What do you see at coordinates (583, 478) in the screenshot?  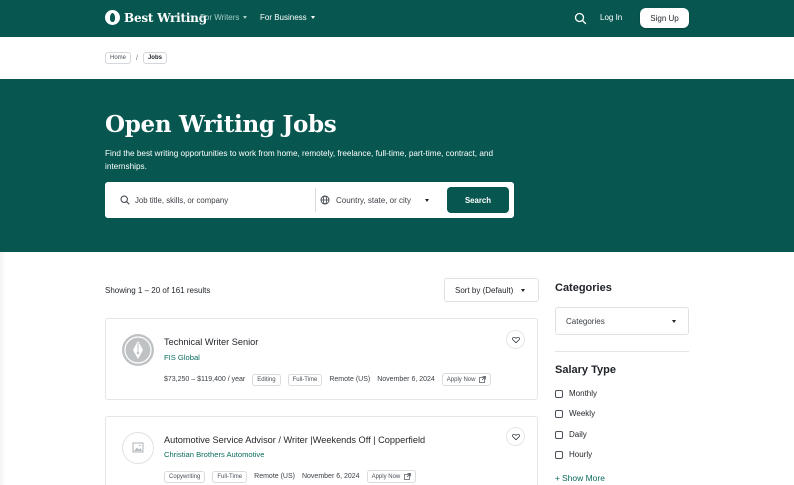 I see `show-more-label: Show More` at bounding box center [583, 478].